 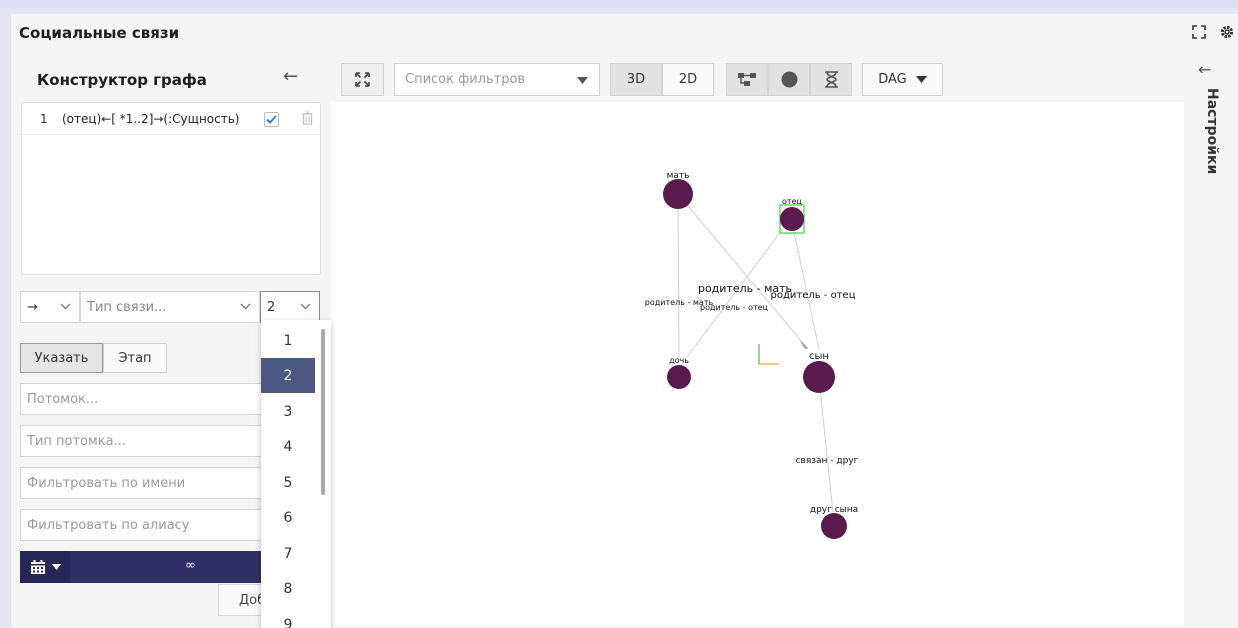 I want to click on layout-value: DAG, so click(x=892, y=79).